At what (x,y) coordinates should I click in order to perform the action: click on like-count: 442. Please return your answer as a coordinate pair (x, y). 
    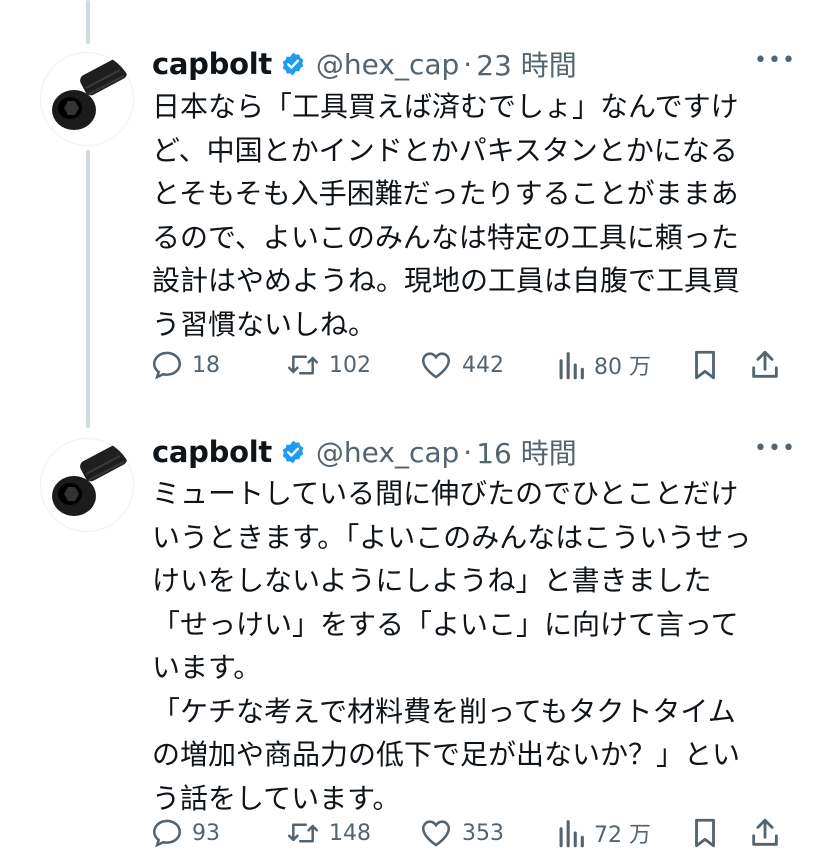
    Looking at the image, I should click on (483, 365).